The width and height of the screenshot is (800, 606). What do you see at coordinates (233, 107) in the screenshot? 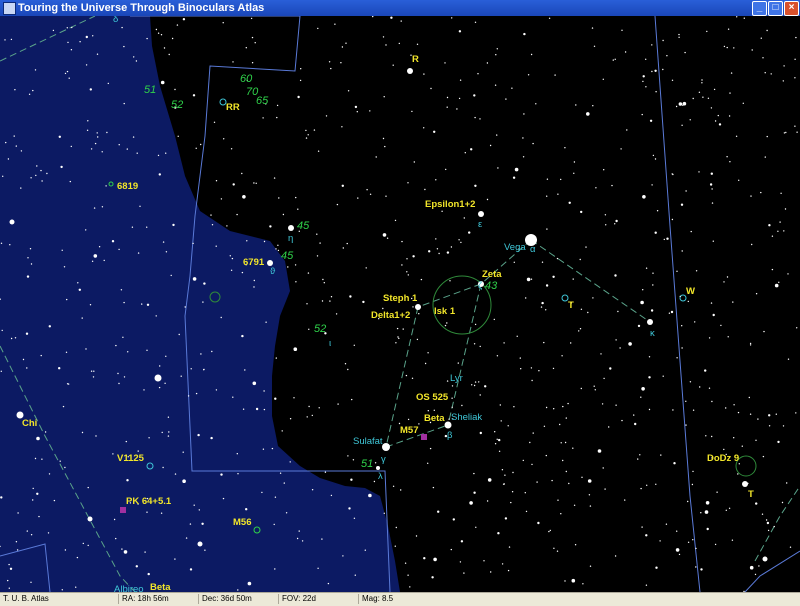
I see `star-label-rr: RR` at bounding box center [233, 107].